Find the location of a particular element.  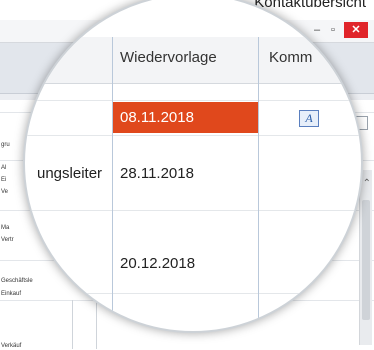

scrollbar-thumb is located at coordinates (366, 260).